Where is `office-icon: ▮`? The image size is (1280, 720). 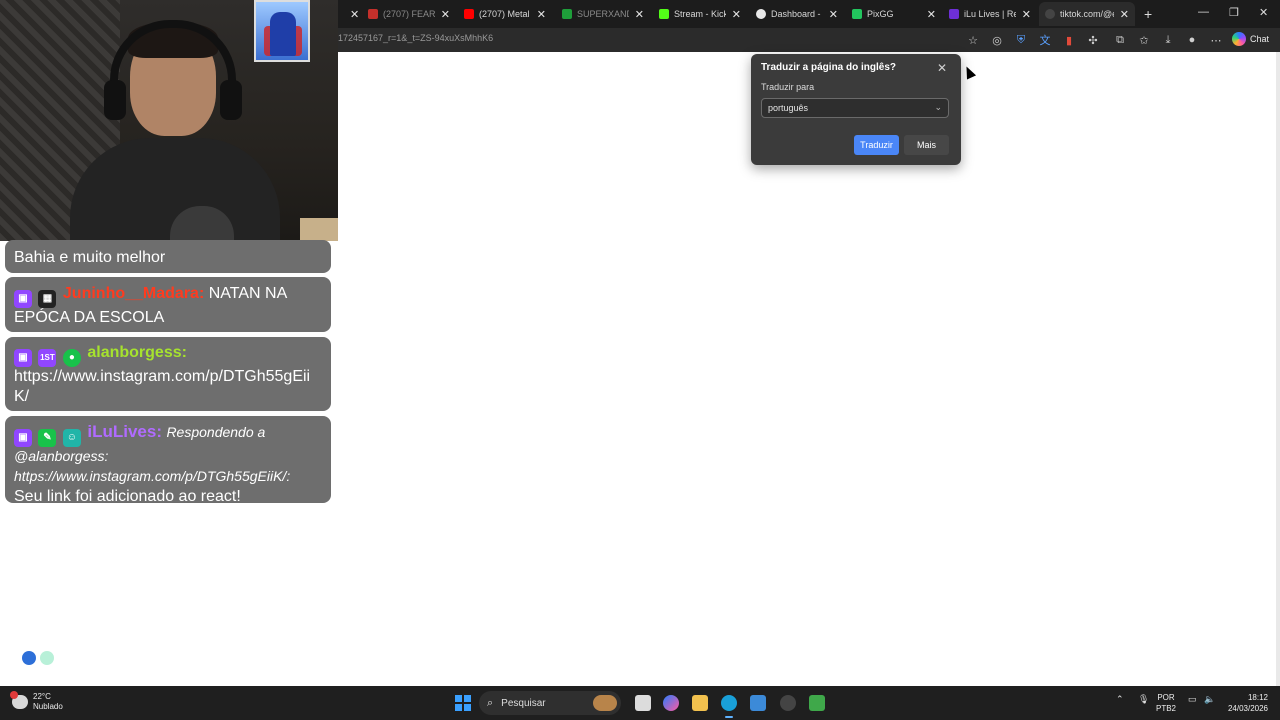
office-icon: ▮ is located at coordinates (1069, 40).